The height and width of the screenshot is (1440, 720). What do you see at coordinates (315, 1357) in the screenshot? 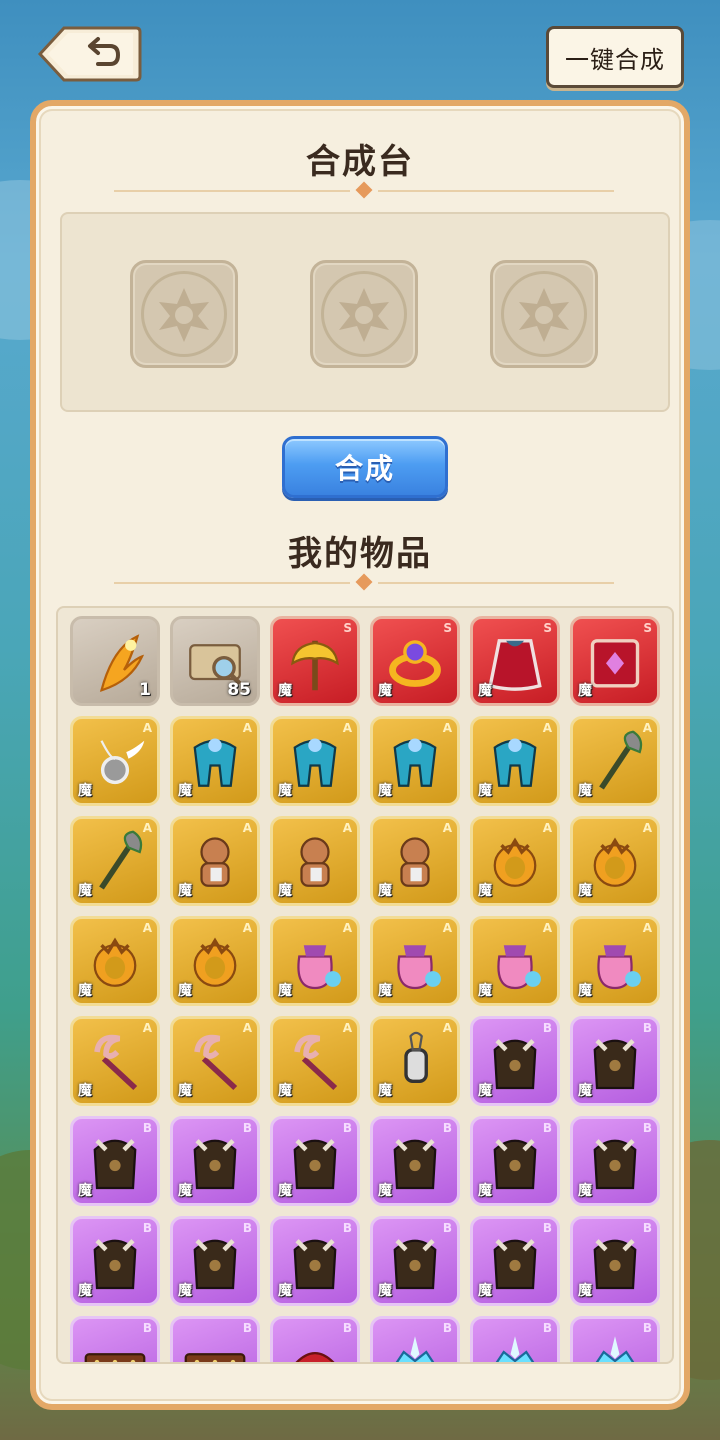
I see `red-hat-icon` at bounding box center [315, 1357].